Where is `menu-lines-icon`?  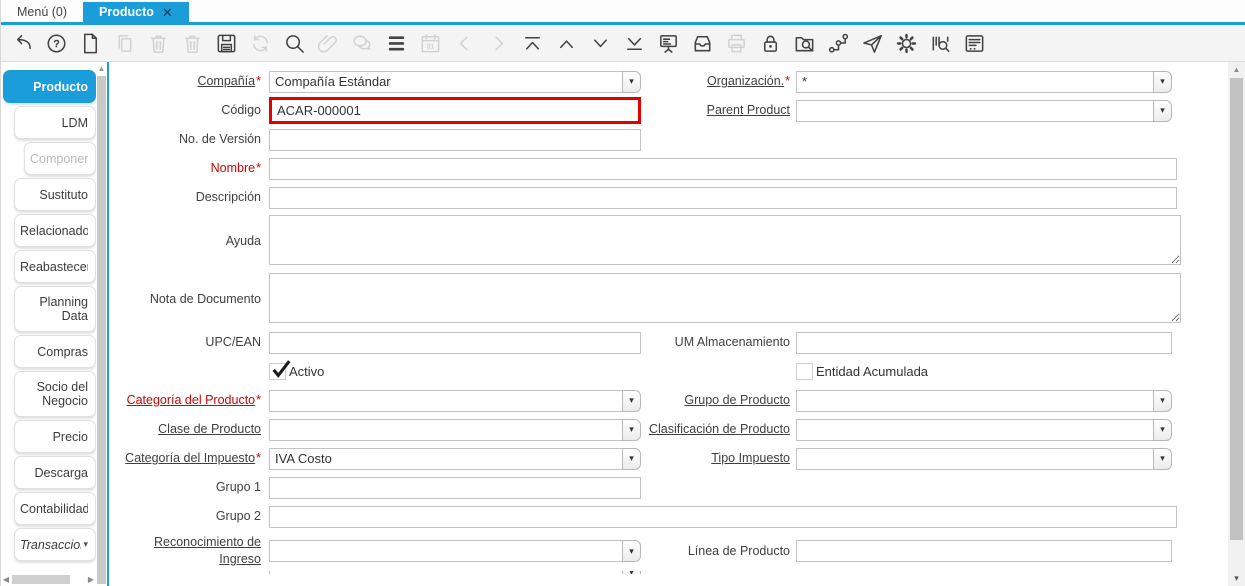
menu-lines-icon is located at coordinates (396, 43).